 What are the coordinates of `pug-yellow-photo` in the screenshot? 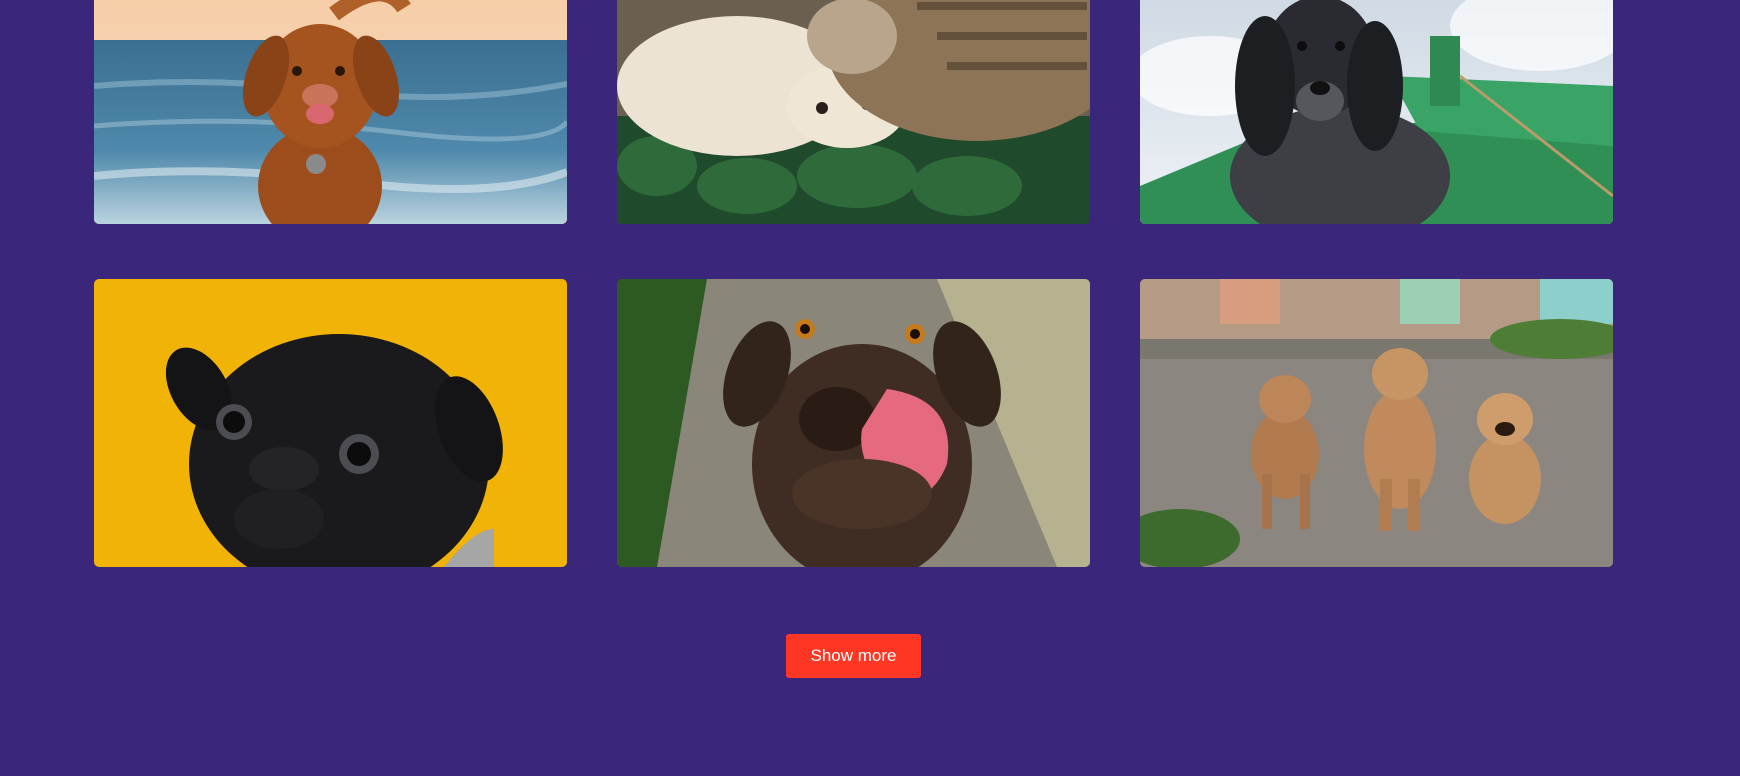 It's located at (330, 423).